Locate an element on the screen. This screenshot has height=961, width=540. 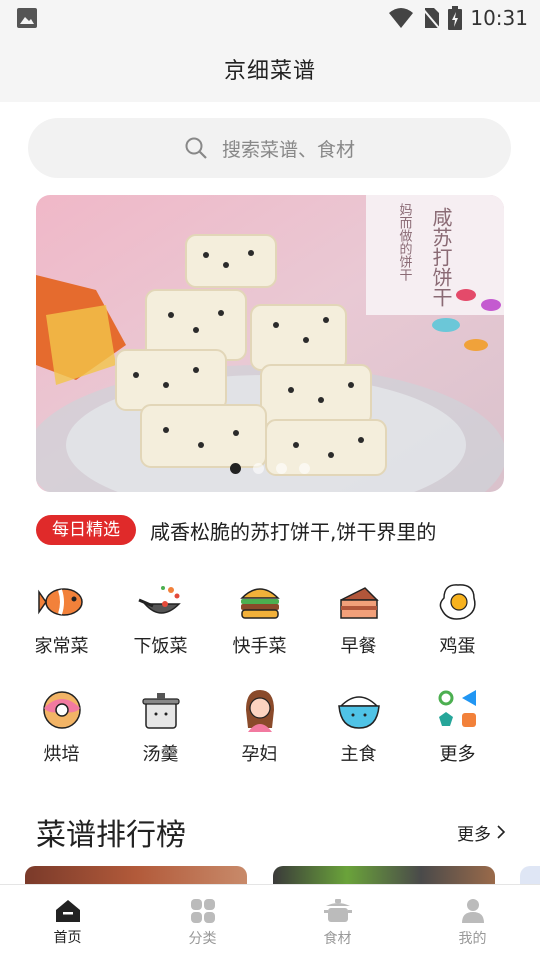
tab-profile: 我的 is located at coordinates (472, 923).